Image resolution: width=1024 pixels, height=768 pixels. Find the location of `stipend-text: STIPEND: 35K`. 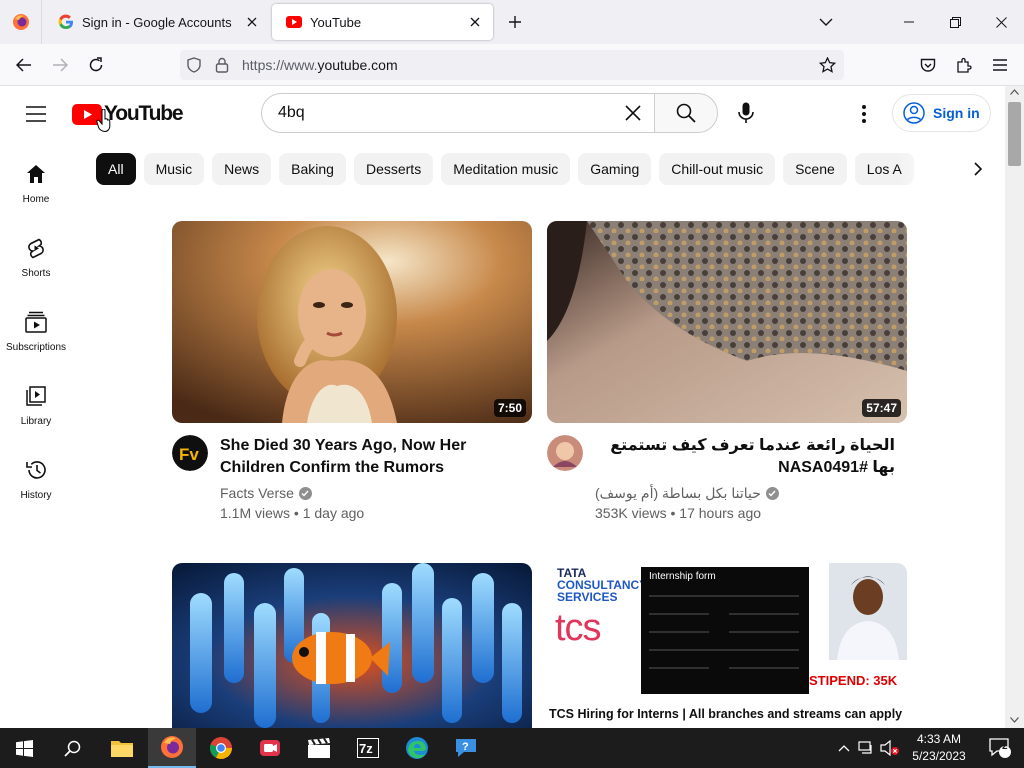

stipend-text: STIPEND: 35K is located at coordinates (853, 680).